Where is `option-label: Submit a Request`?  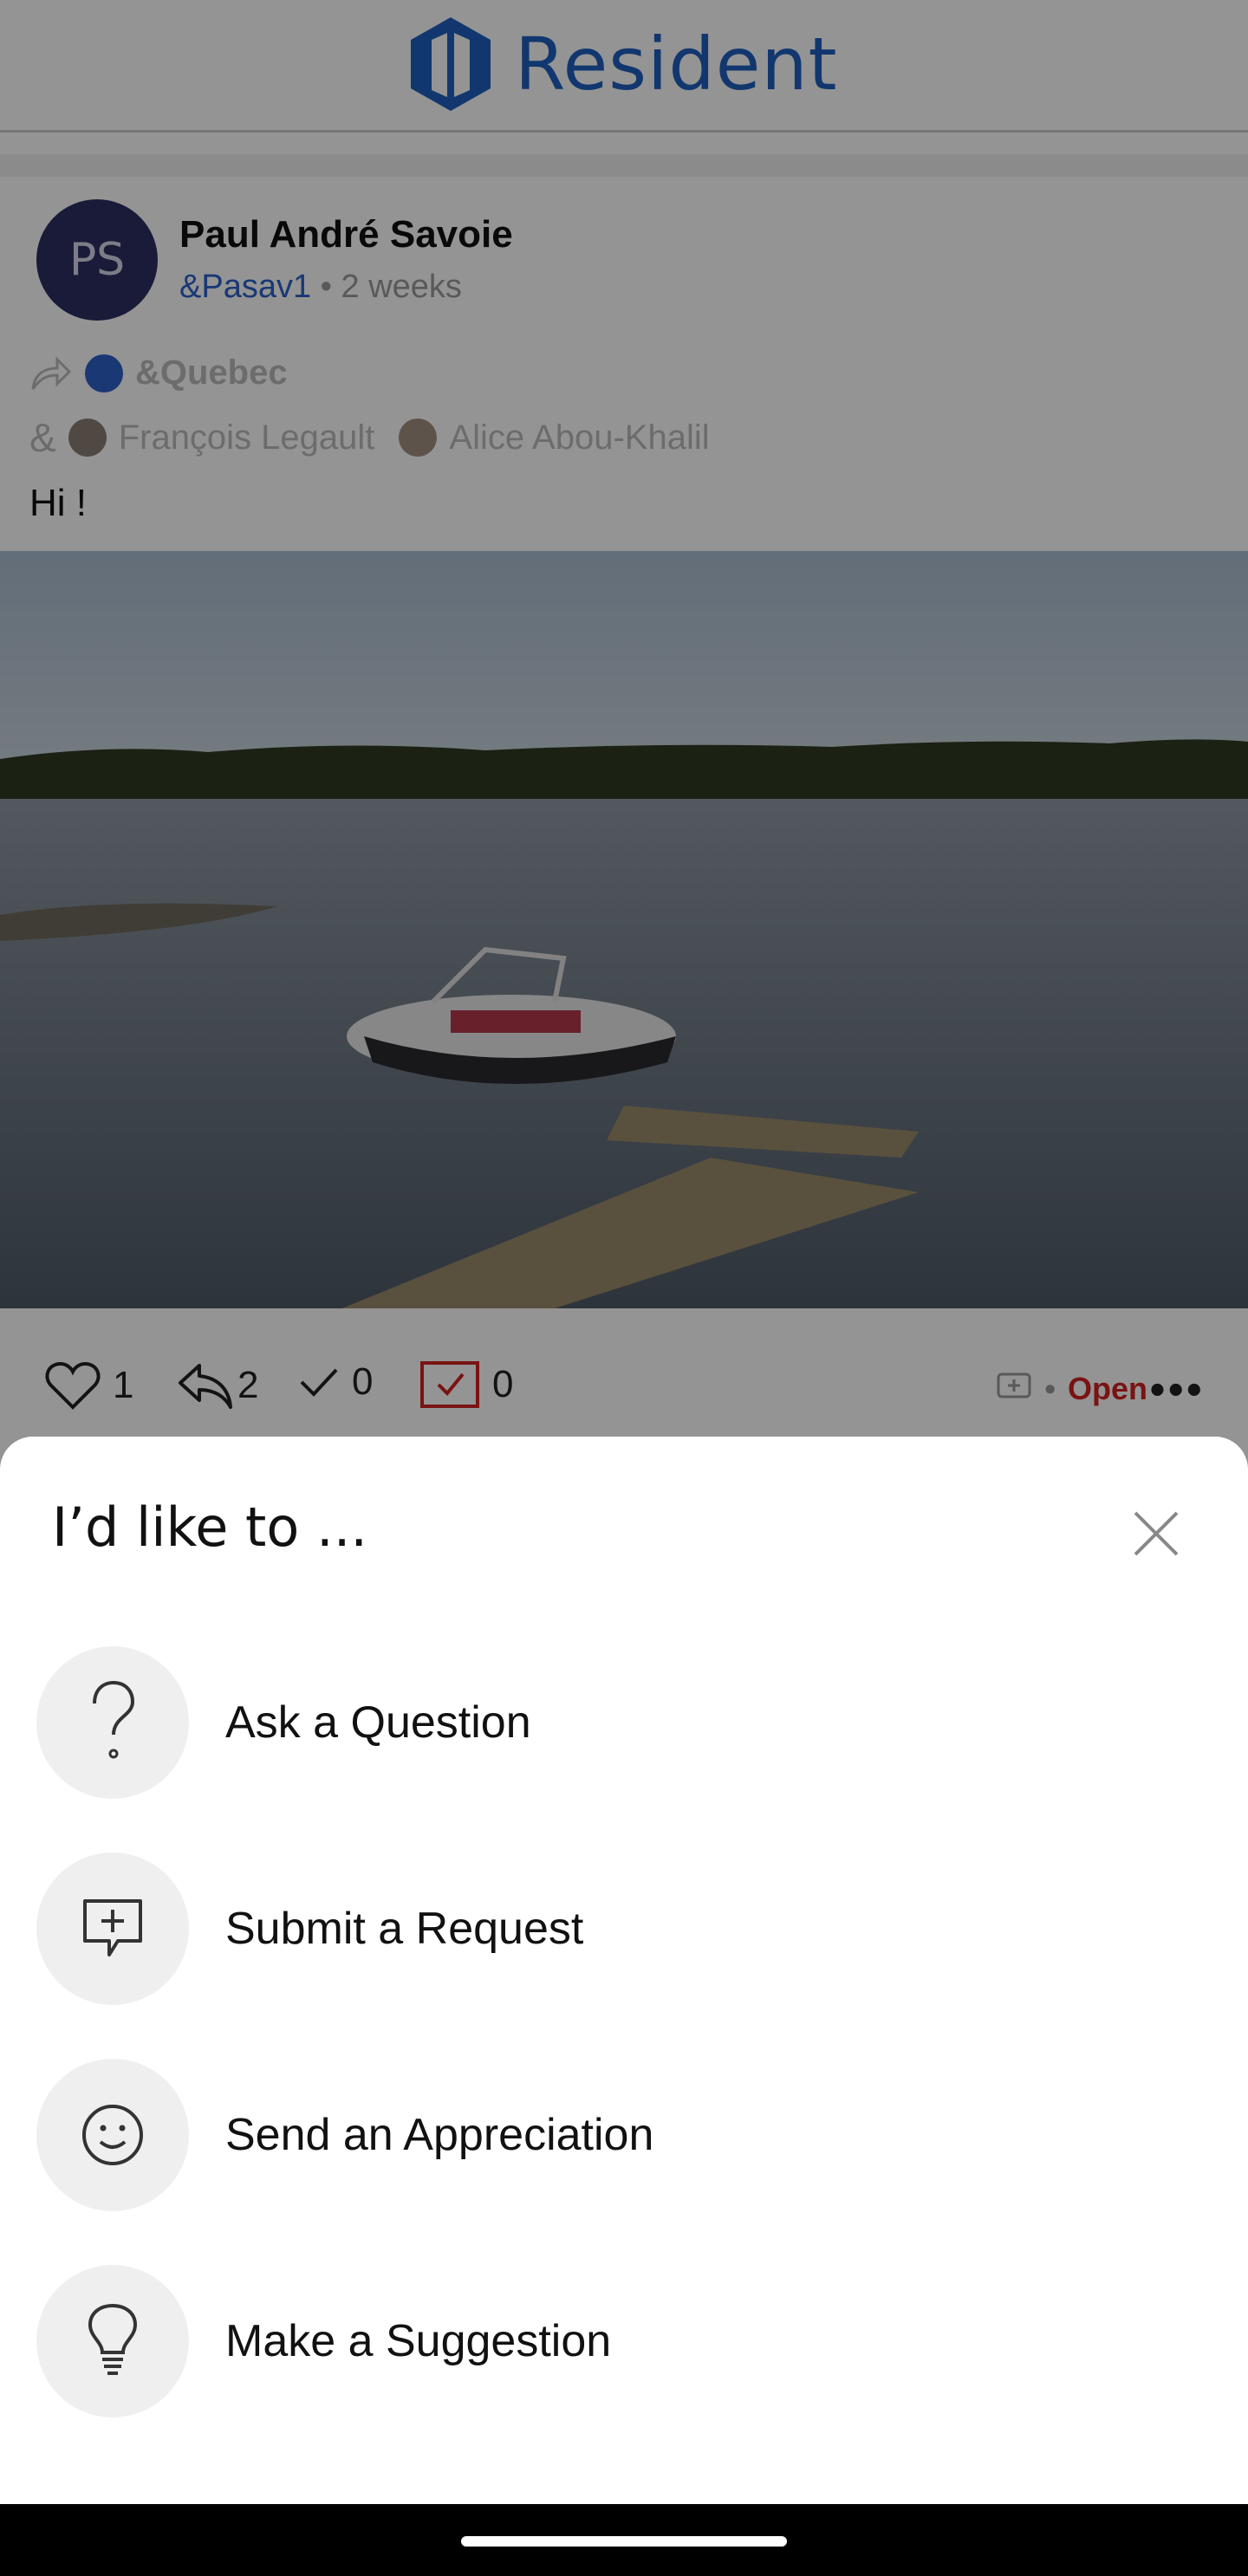 option-label: Submit a Request is located at coordinates (404, 1929).